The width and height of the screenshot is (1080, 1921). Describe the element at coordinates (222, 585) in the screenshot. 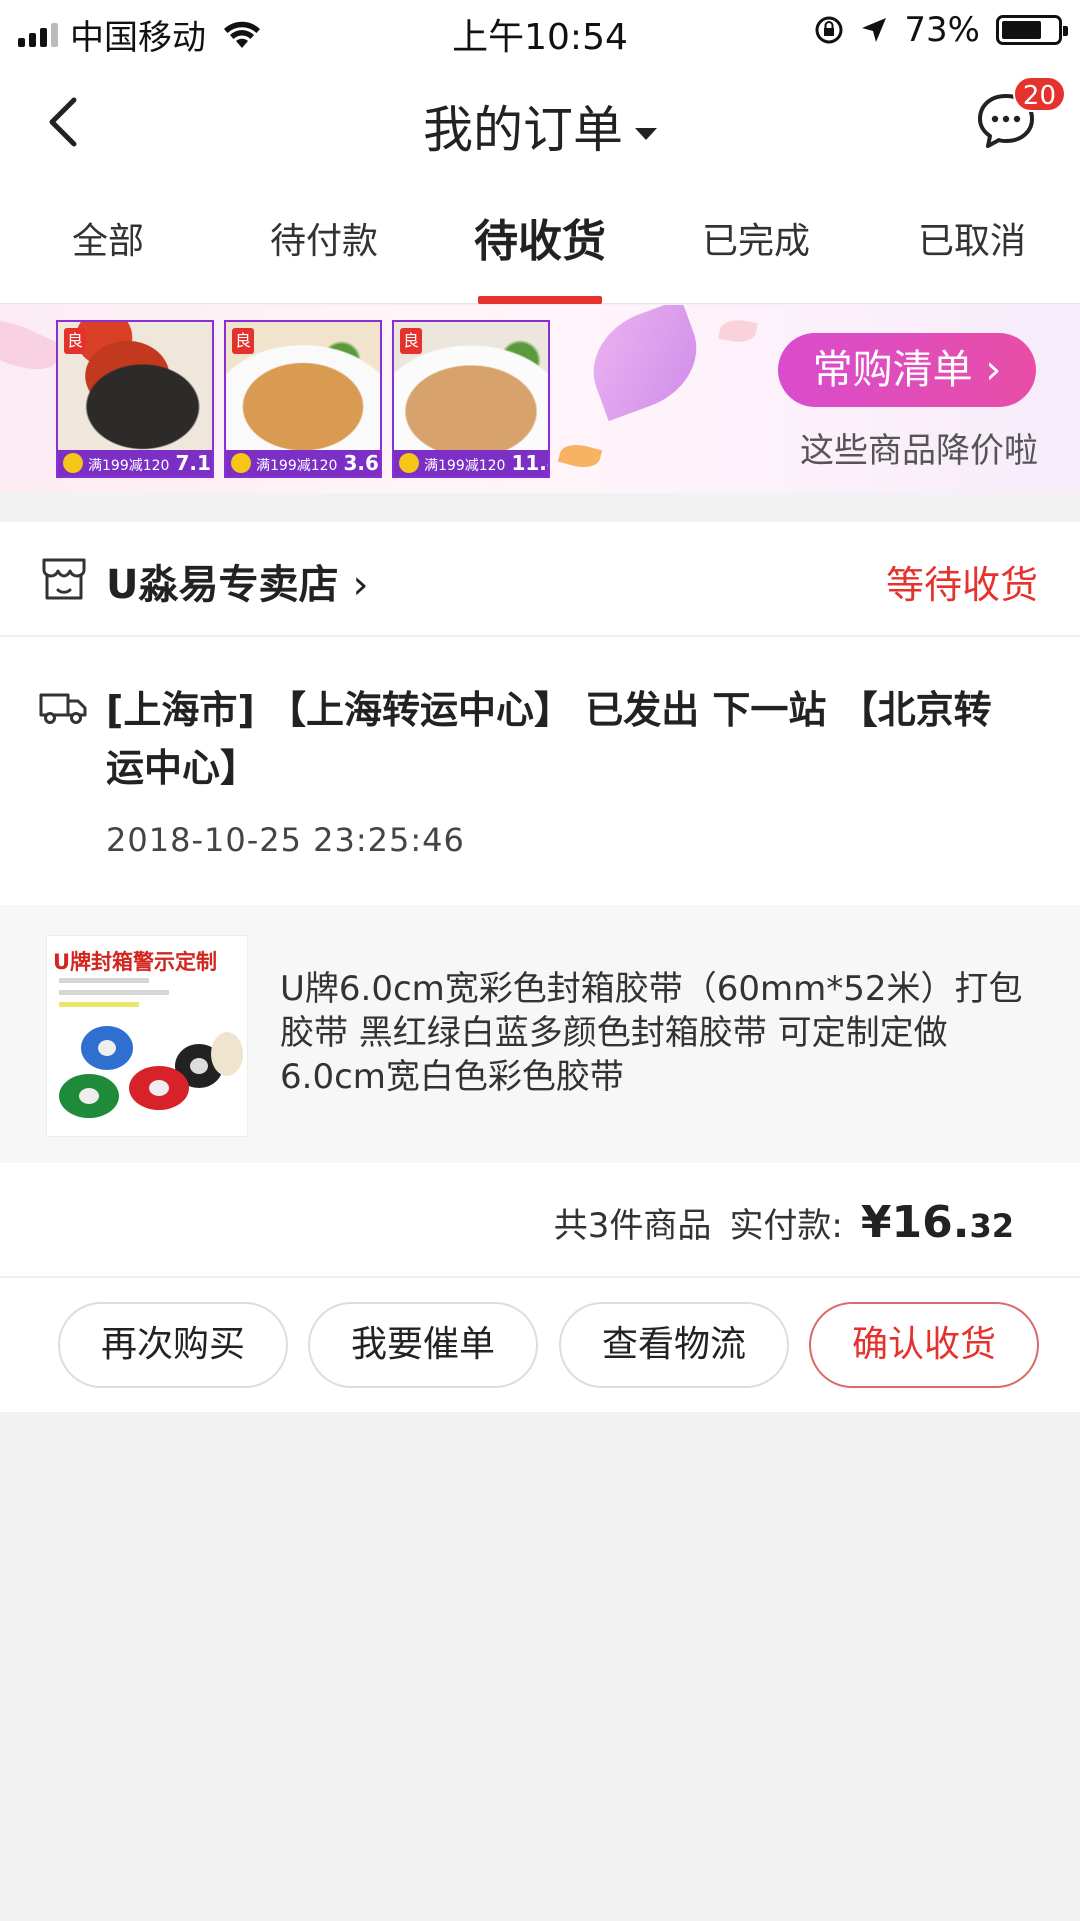

I see `shop-name-text: U淼易专卖店` at that location.